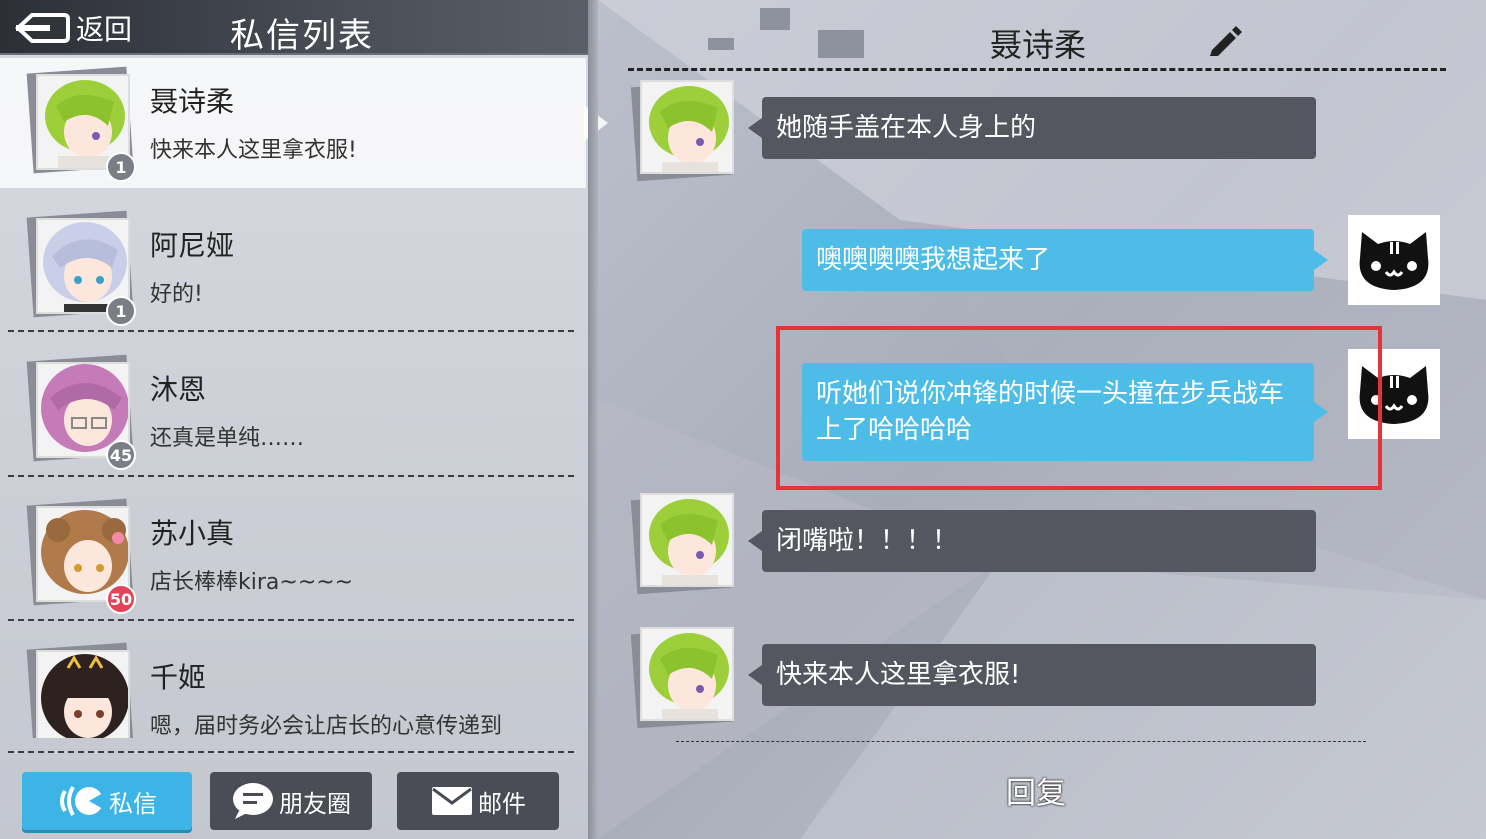 Image resolution: width=1486 pixels, height=839 pixels. What do you see at coordinates (326, 726) in the screenshot?
I see `contact-last-message: 嗯，届时务必会让店长的心意传递到` at bounding box center [326, 726].